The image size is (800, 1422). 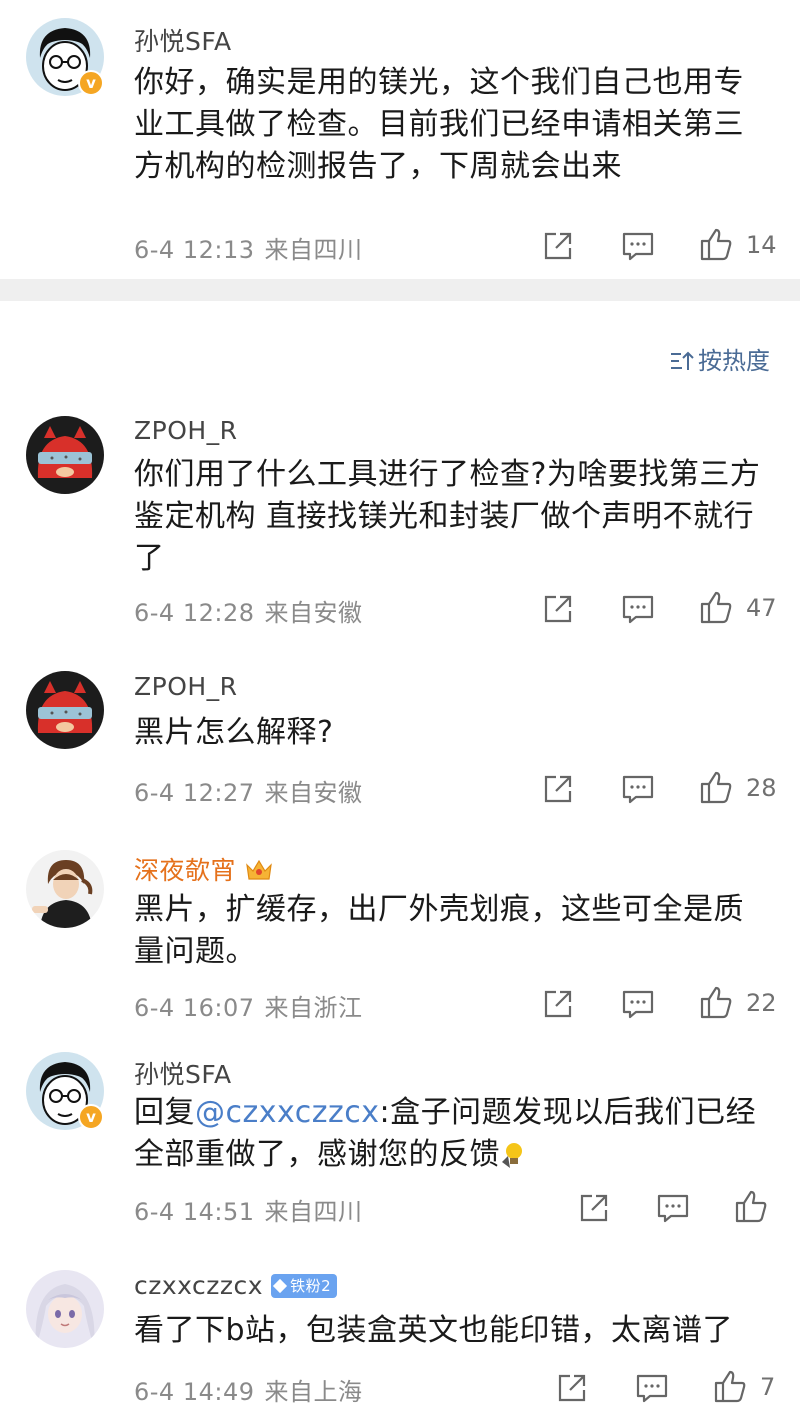 What do you see at coordinates (234, 732) in the screenshot?
I see `comment-text: 黑片怎么解释?` at bounding box center [234, 732].